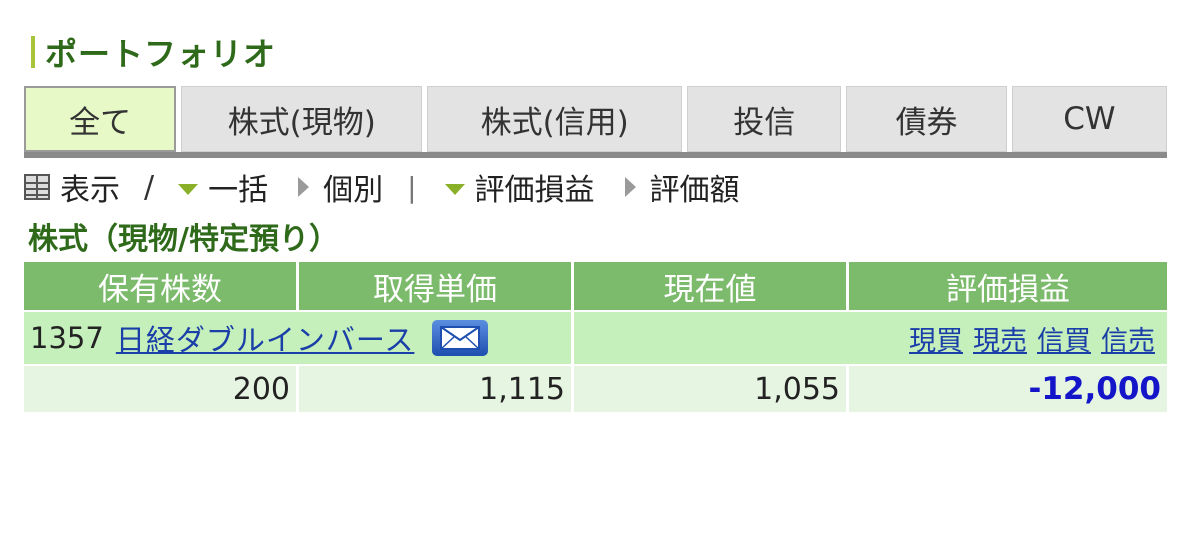  I want to click on display-controls: 表示 / 一括 個別 | 評価損益 評価額, so click(385, 187).